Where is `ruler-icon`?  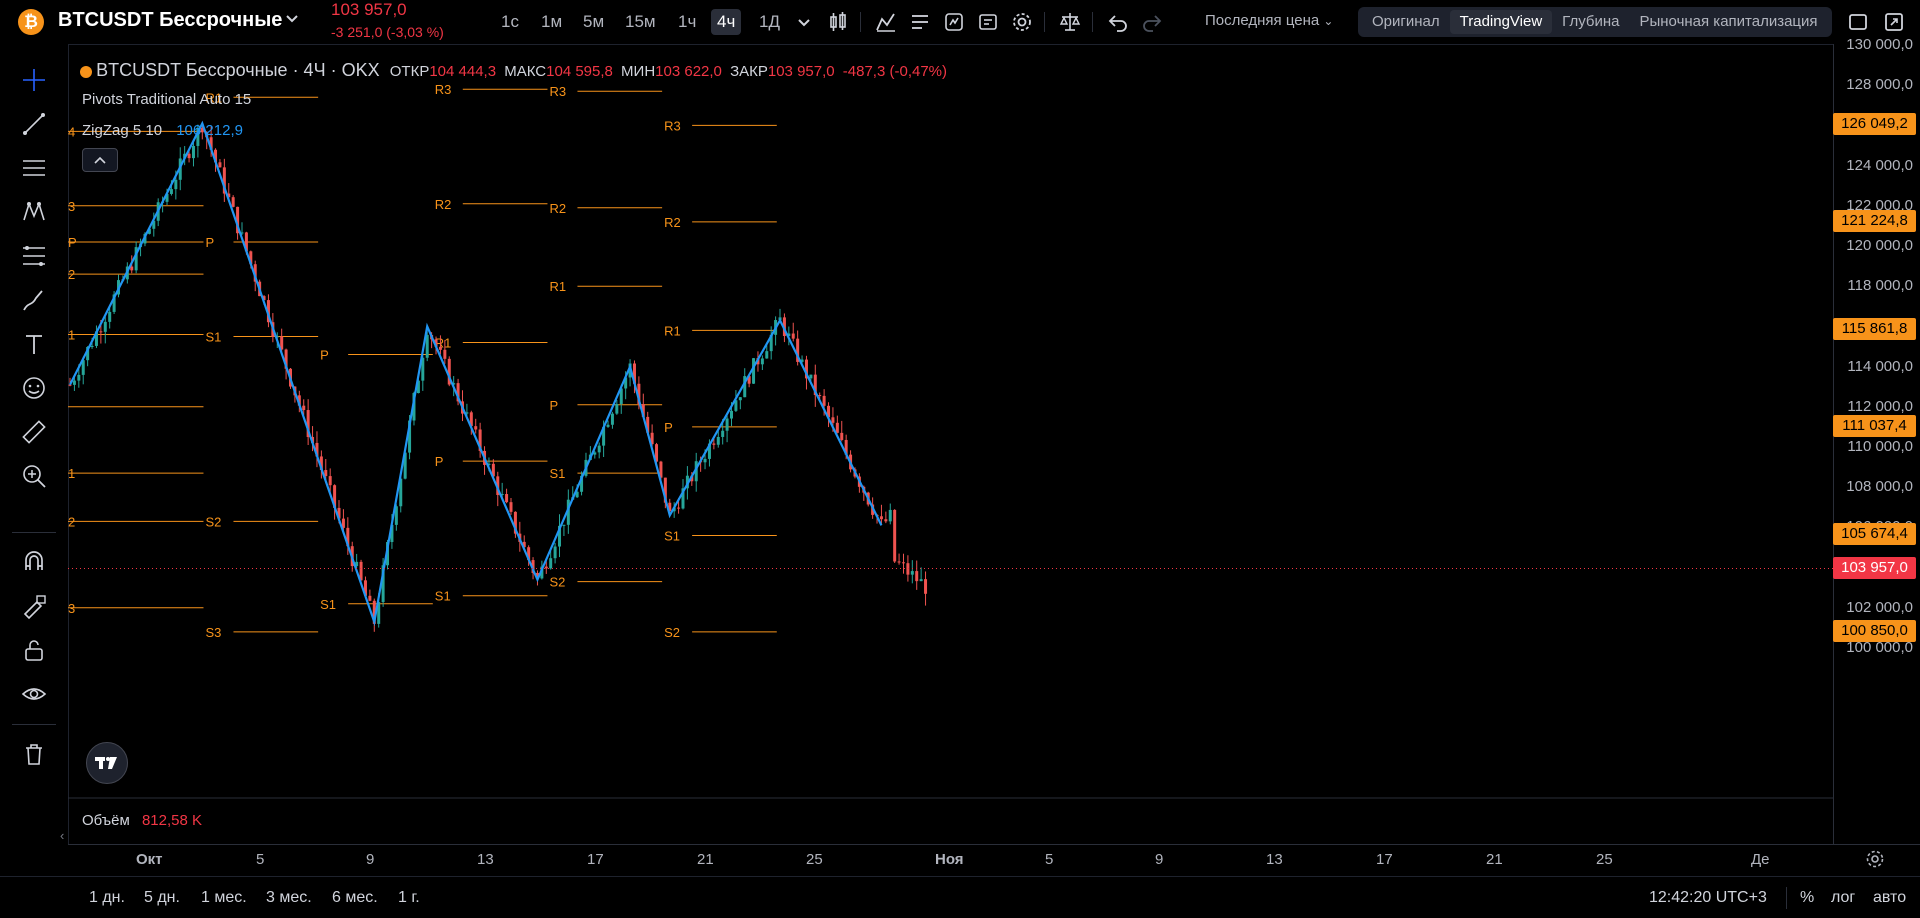 ruler-icon is located at coordinates (34, 432).